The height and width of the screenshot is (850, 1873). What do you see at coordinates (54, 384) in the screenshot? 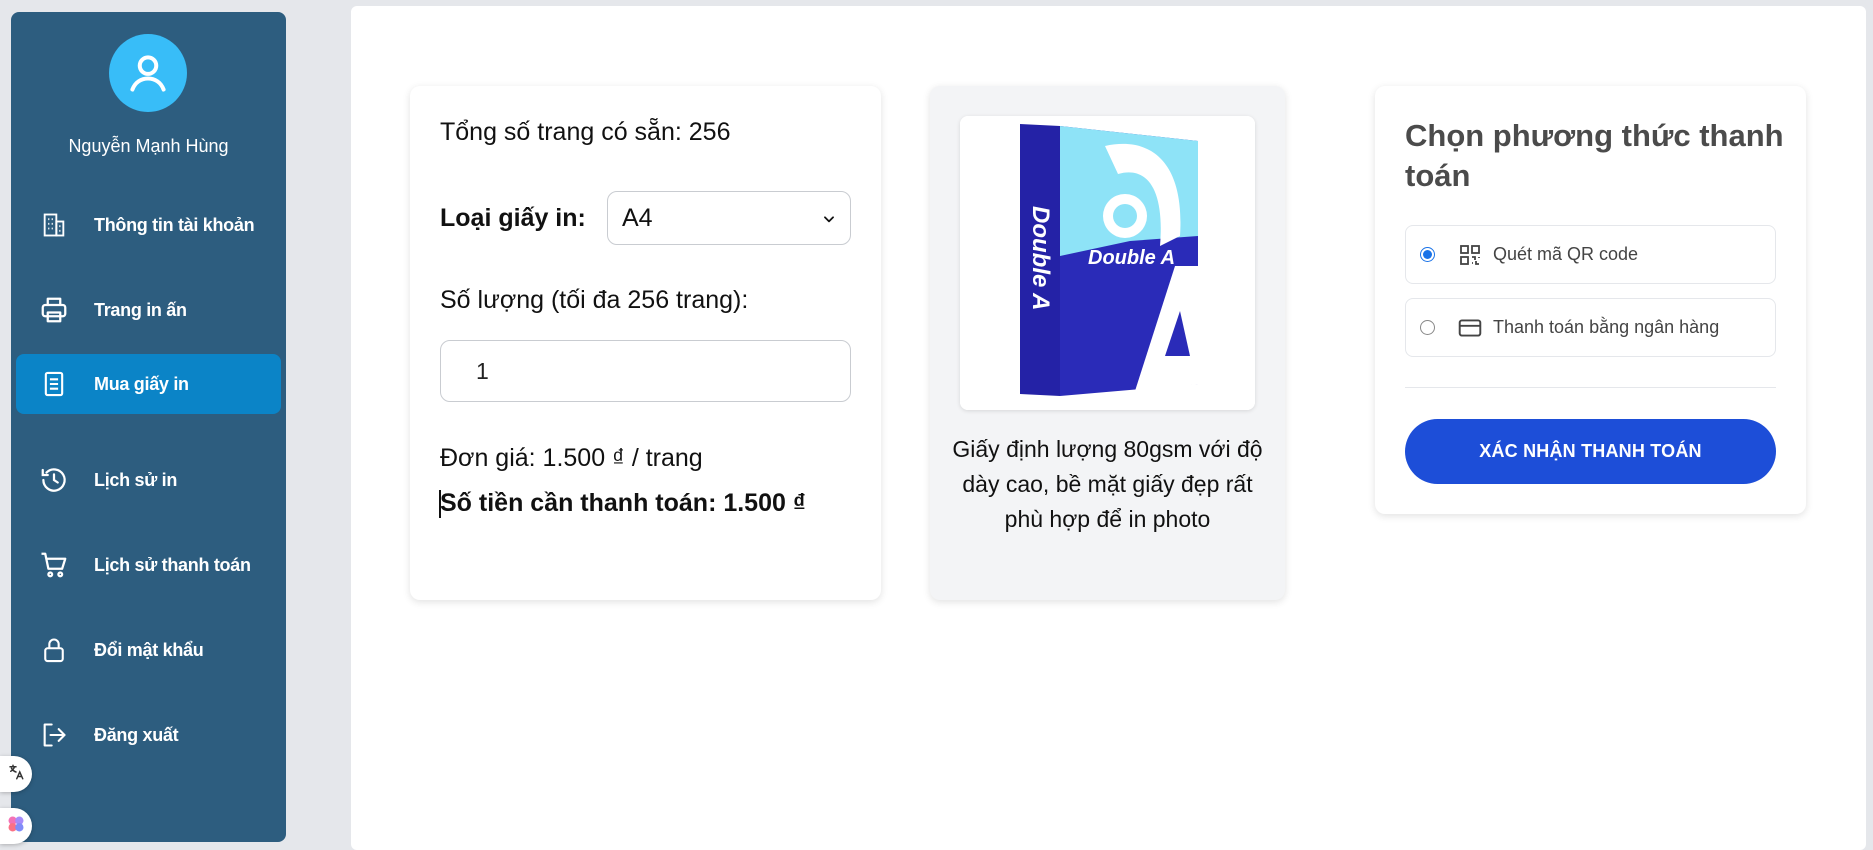
I see `document-icon` at bounding box center [54, 384].